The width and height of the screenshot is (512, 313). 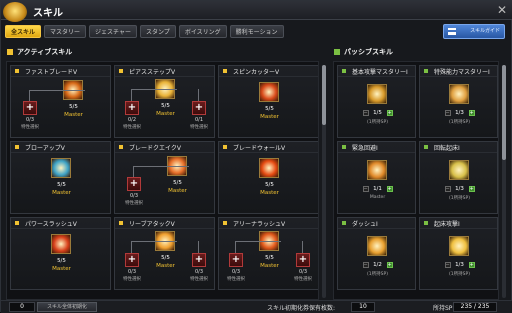 I want to click on tab-victory-motion: 勝利モーション, so click(x=256, y=31).